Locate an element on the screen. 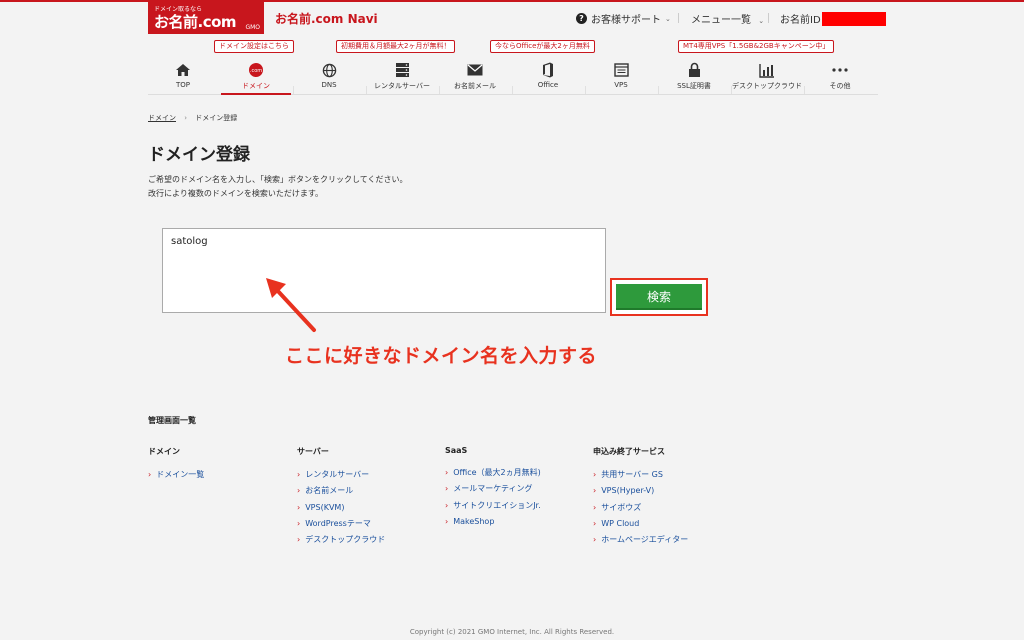 The image size is (1024, 640). nav-other: その他 is located at coordinates (840, 75).